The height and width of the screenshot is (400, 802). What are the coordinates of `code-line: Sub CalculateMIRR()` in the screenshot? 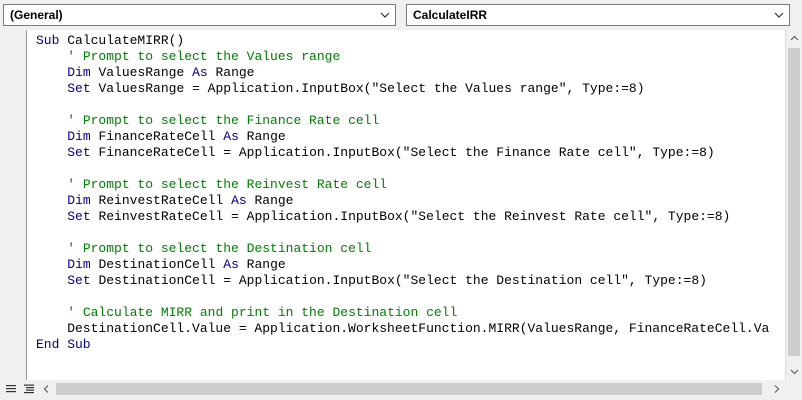 It's located at (402, 41).